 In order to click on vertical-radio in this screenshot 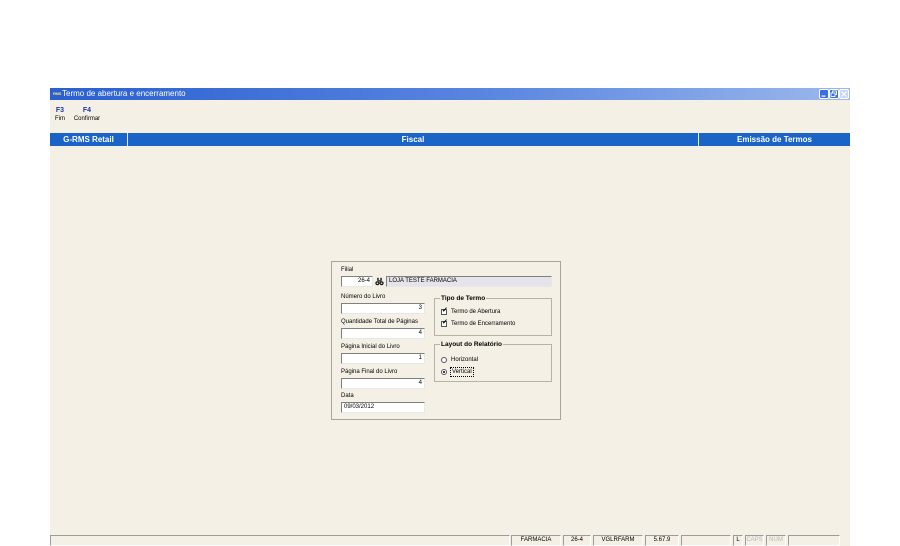, I will do `click(444, 372)`.